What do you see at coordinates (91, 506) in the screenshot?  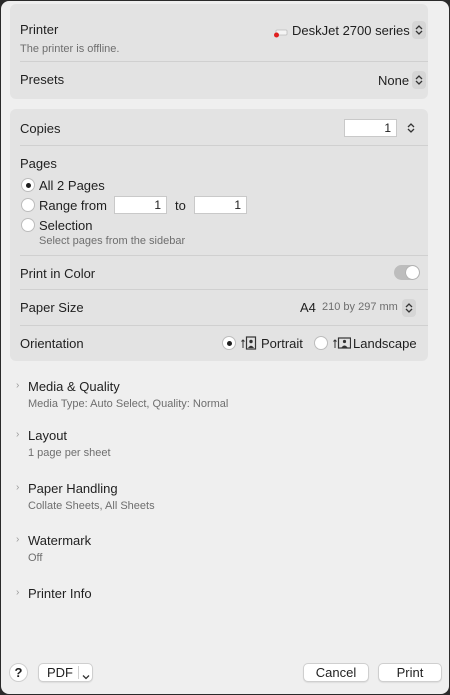 I see `section-summary: Collate Sheets, All Sheets` at bounding box center [91, 506].